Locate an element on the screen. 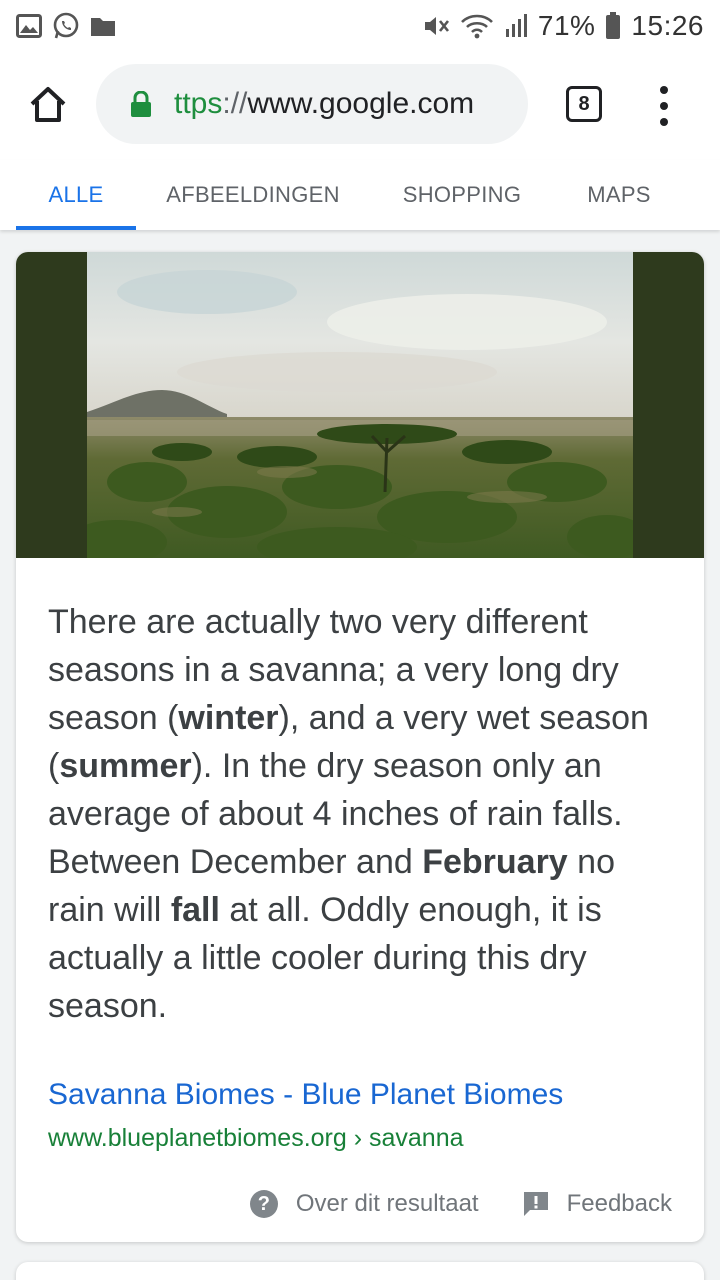 The height and width of the screenshot is (1280, 720). url-host: www.google.com is located at coordinates (361, 103).